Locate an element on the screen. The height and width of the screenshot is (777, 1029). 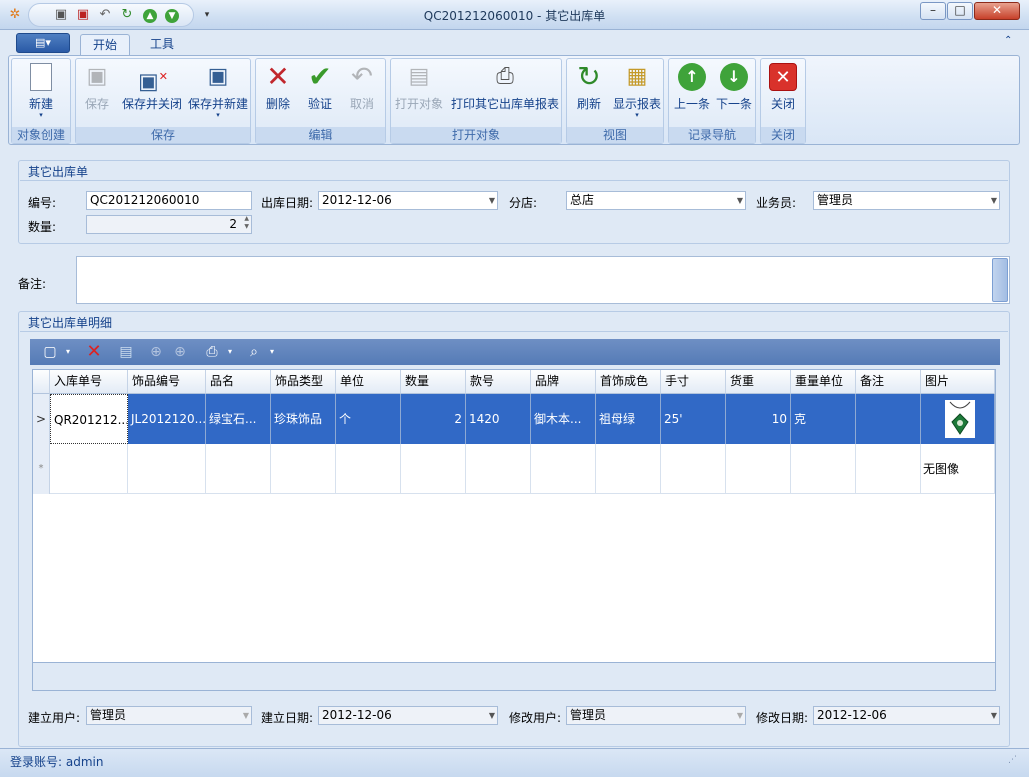
column-header: 饰品类型 is located at coordinates (303, 382).